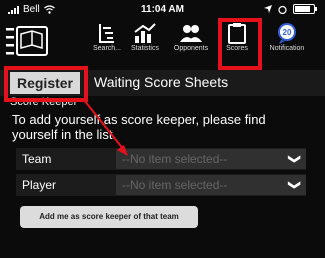 This screenshot has width=325, height=258. I want to click on nav-label-statistics: Statistics, so click(144, 48).